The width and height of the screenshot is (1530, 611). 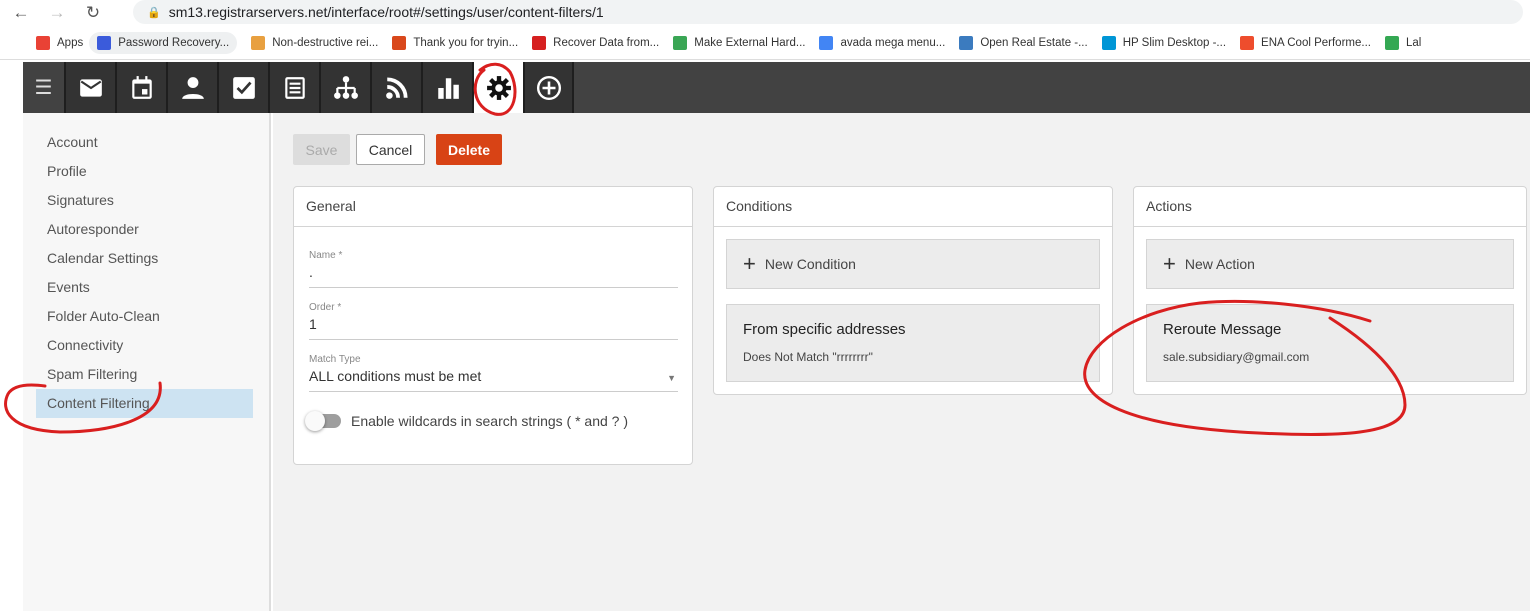 I want to click on new-condition-button: + New Condition, so click(x=913, y=264).